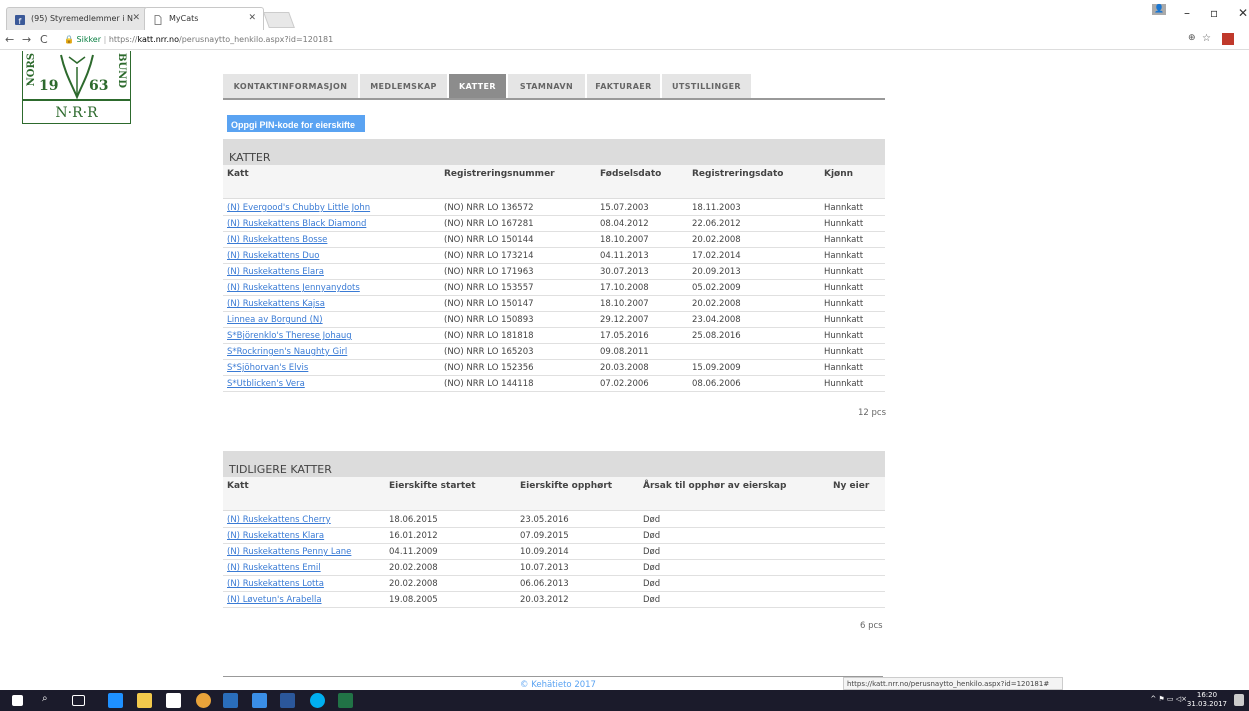 The width and height of the screenshot is (1249, 711). What do you see at coordinates (49, 86) in the screenshot?
I see `logo-year-left: 19` at bounding box center [49, 86].